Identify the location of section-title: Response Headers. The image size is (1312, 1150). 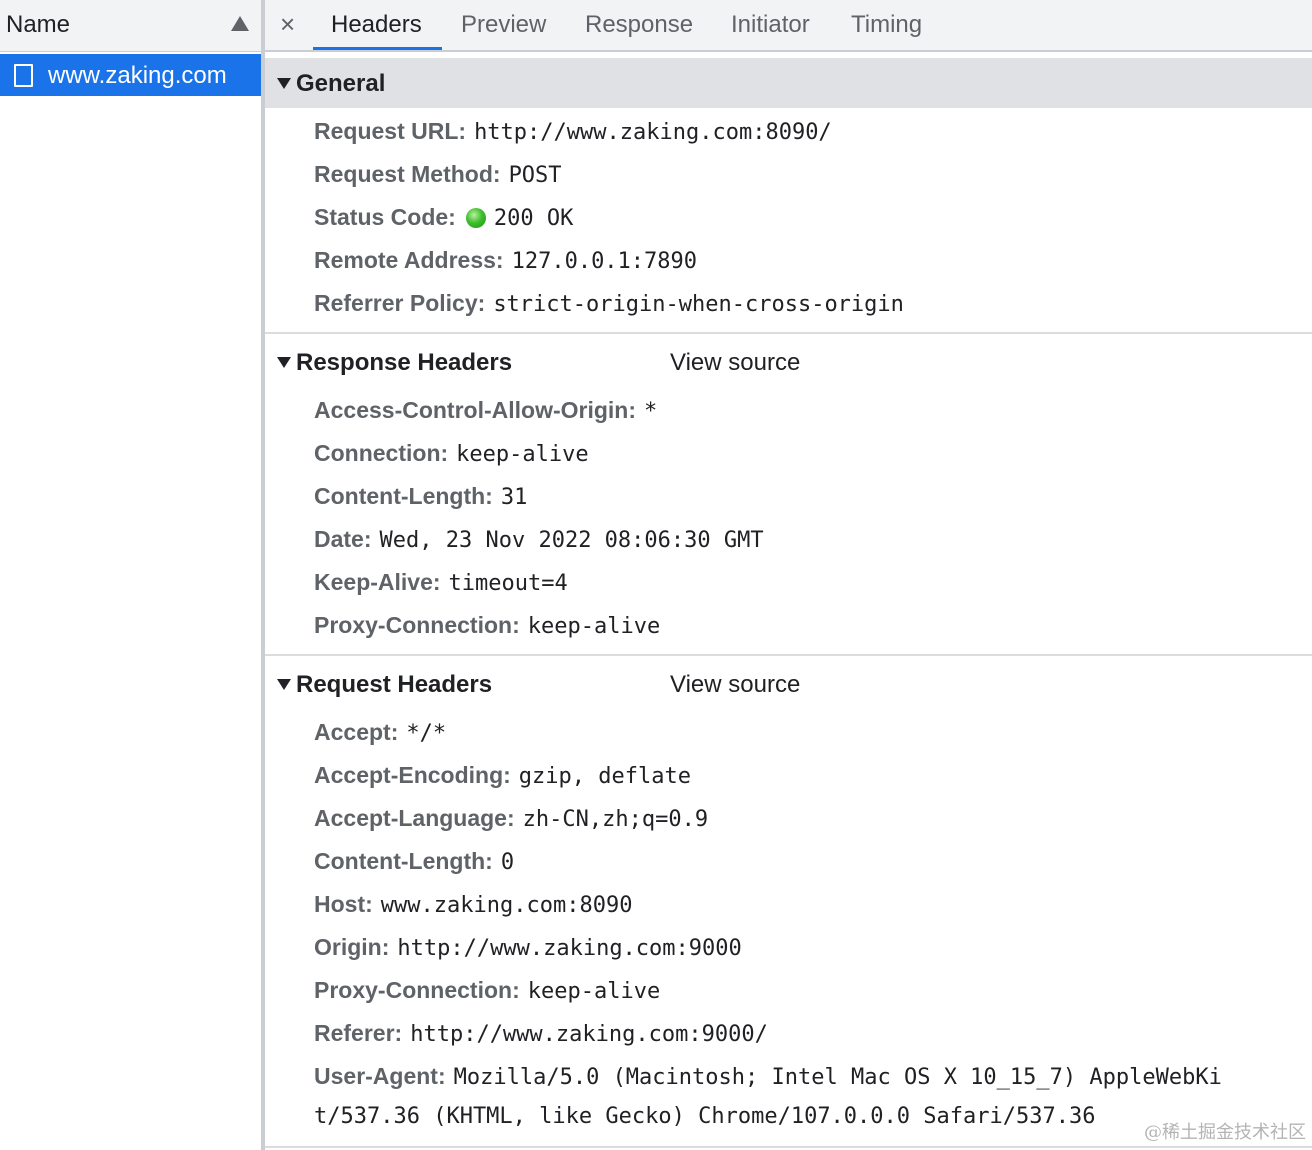
(404, 362).